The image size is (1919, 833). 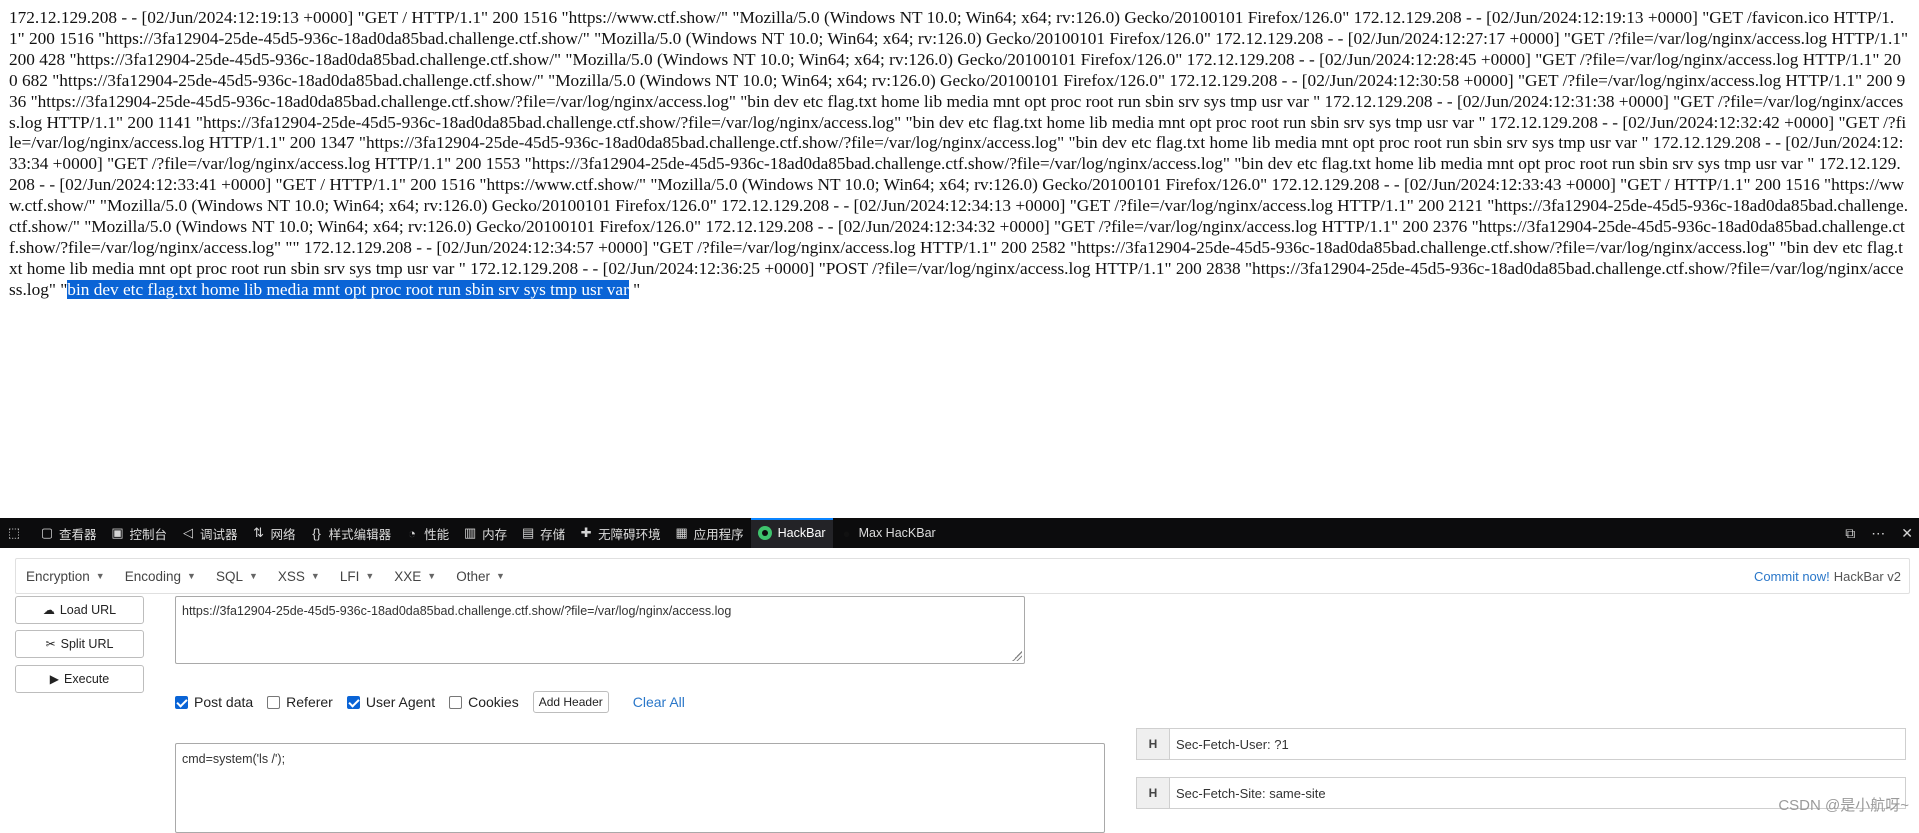 I want to click on menu-label: LFI, so click(x=349, y=576).